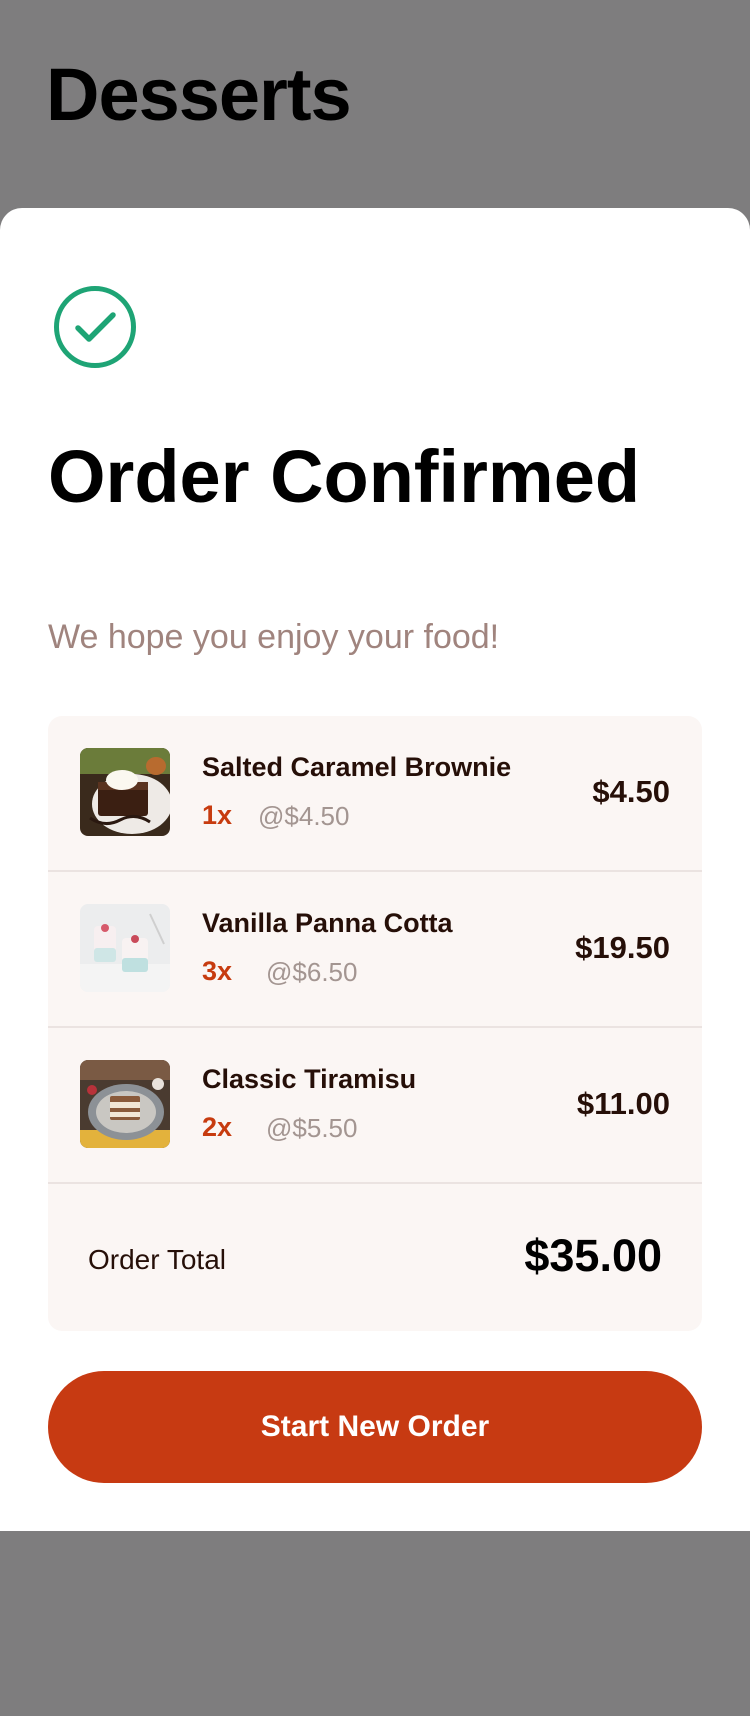  Describe the element at coordinates (375, 950) in the screenshot. I see `order-item: Vanilla Panna Cotta 3x @$6.50 $19.50` at that location.